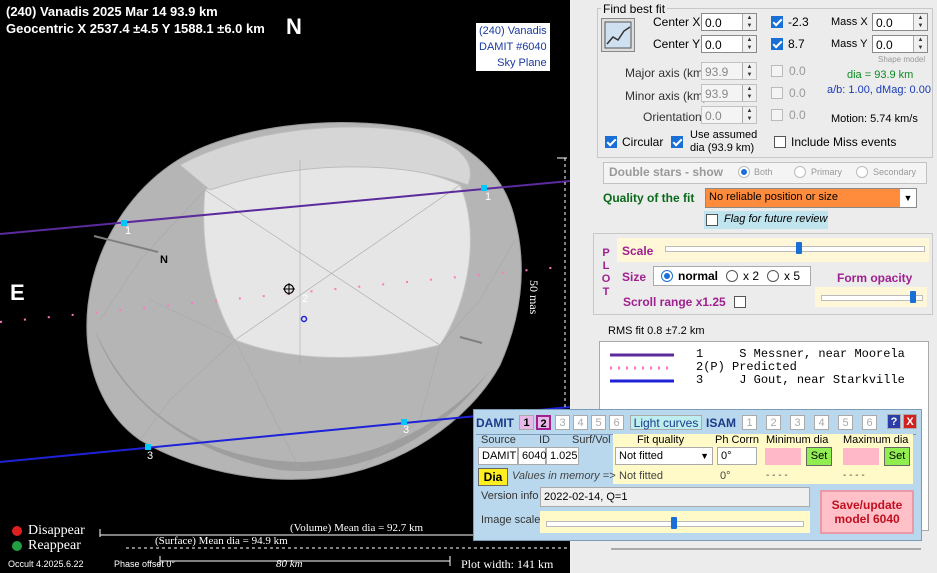 The width and height of the screenshot is (937, 573). I want to click on pole-label: N, so click(164, 260).